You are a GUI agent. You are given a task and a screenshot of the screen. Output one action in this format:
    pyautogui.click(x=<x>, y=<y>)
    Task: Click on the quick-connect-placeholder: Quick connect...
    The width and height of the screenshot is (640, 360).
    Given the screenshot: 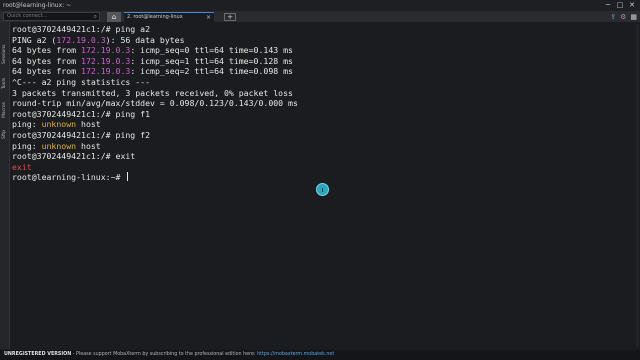 What is the action you would take?
    pyautogui.click(x=27, y=16)
    